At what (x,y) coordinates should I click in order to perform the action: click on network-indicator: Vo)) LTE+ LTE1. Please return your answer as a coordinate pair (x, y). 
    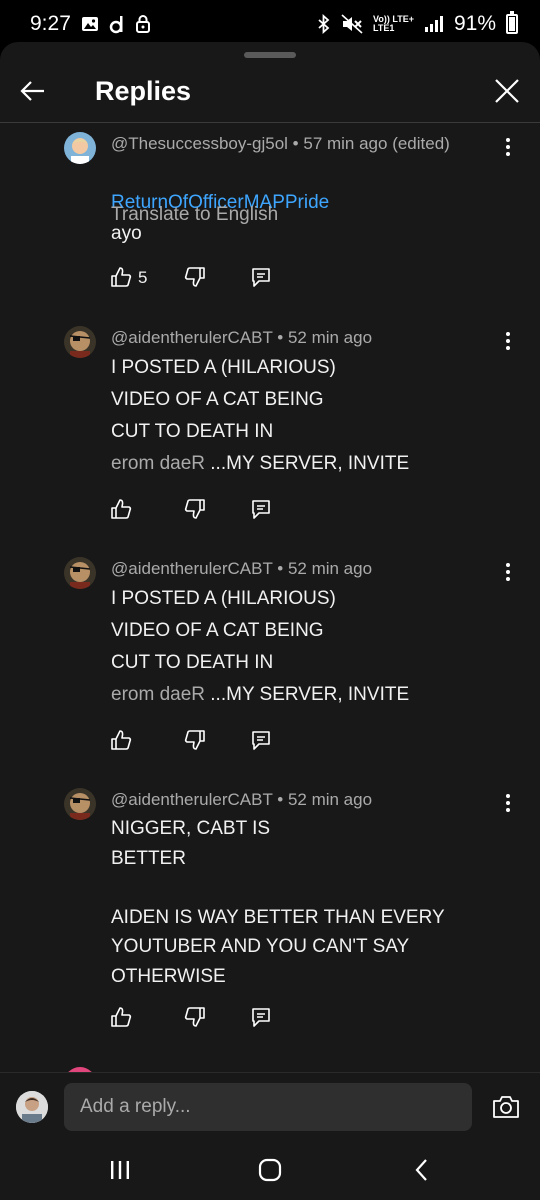
    Looking at the image, I should click on (393, 24).